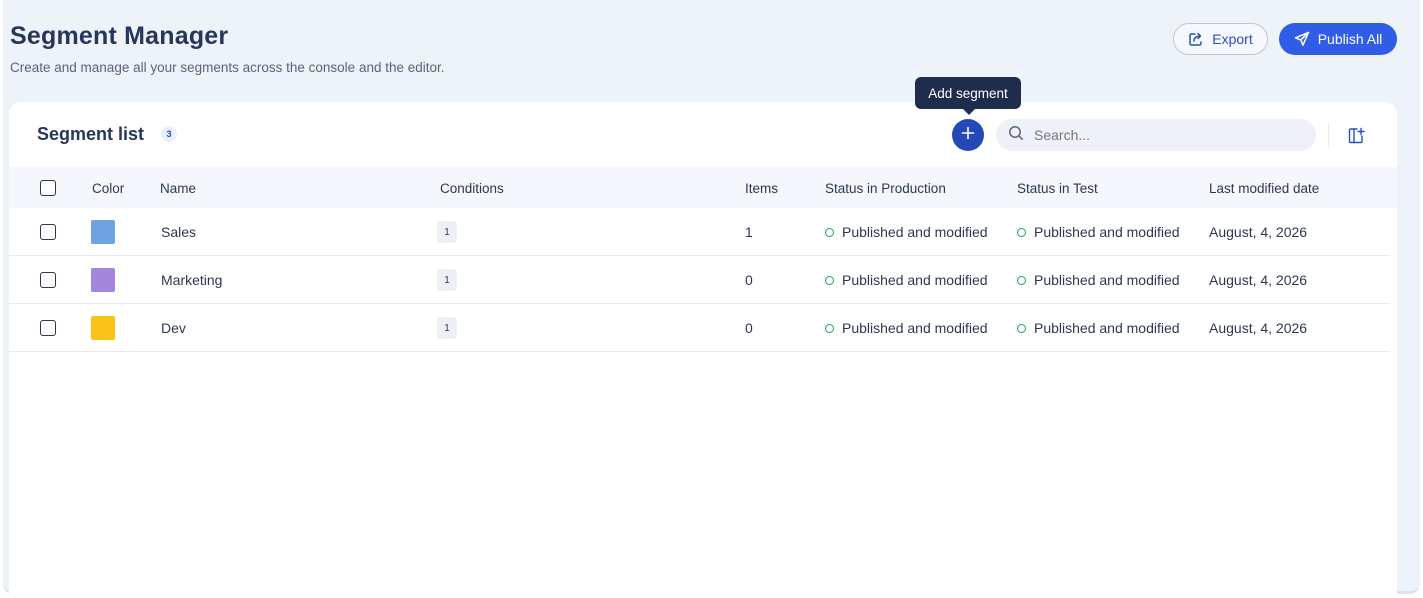  Describe the element at coordinates (169, 134) in the screenshot. I see `segment-count-badge: 3` at that location.